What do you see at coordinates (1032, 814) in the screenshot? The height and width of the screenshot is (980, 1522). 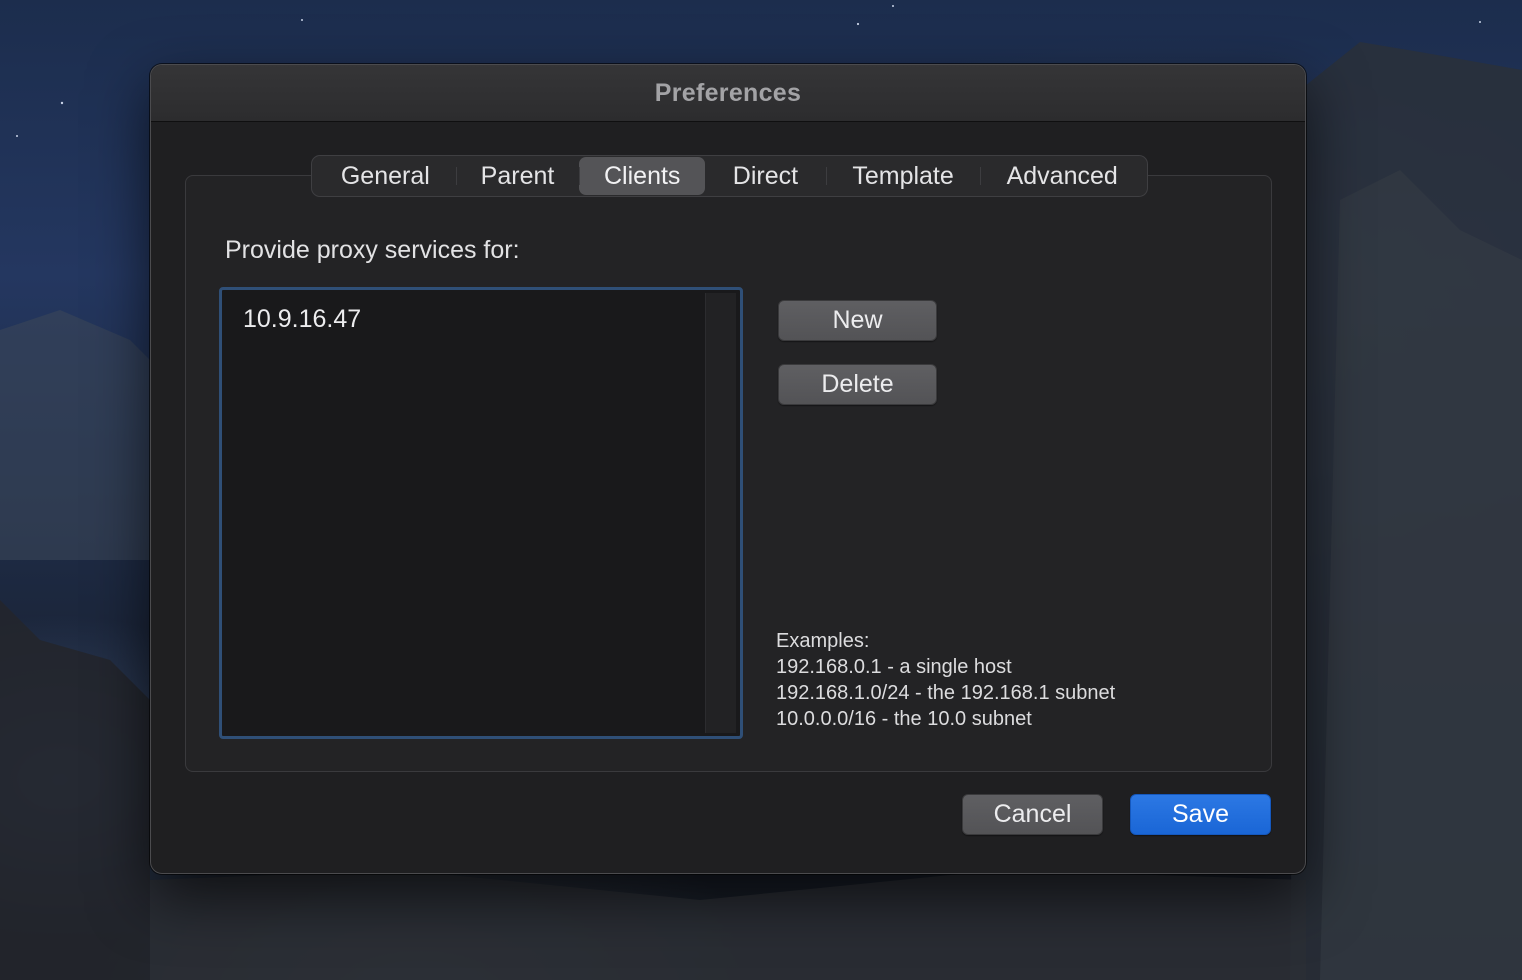 I see `cancel-button: Cancel` at bounding box center [1032, 814].